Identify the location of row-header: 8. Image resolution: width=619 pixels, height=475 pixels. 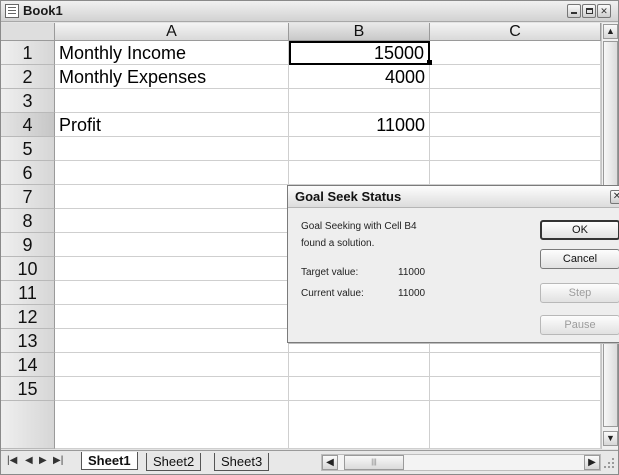
(28, 221).